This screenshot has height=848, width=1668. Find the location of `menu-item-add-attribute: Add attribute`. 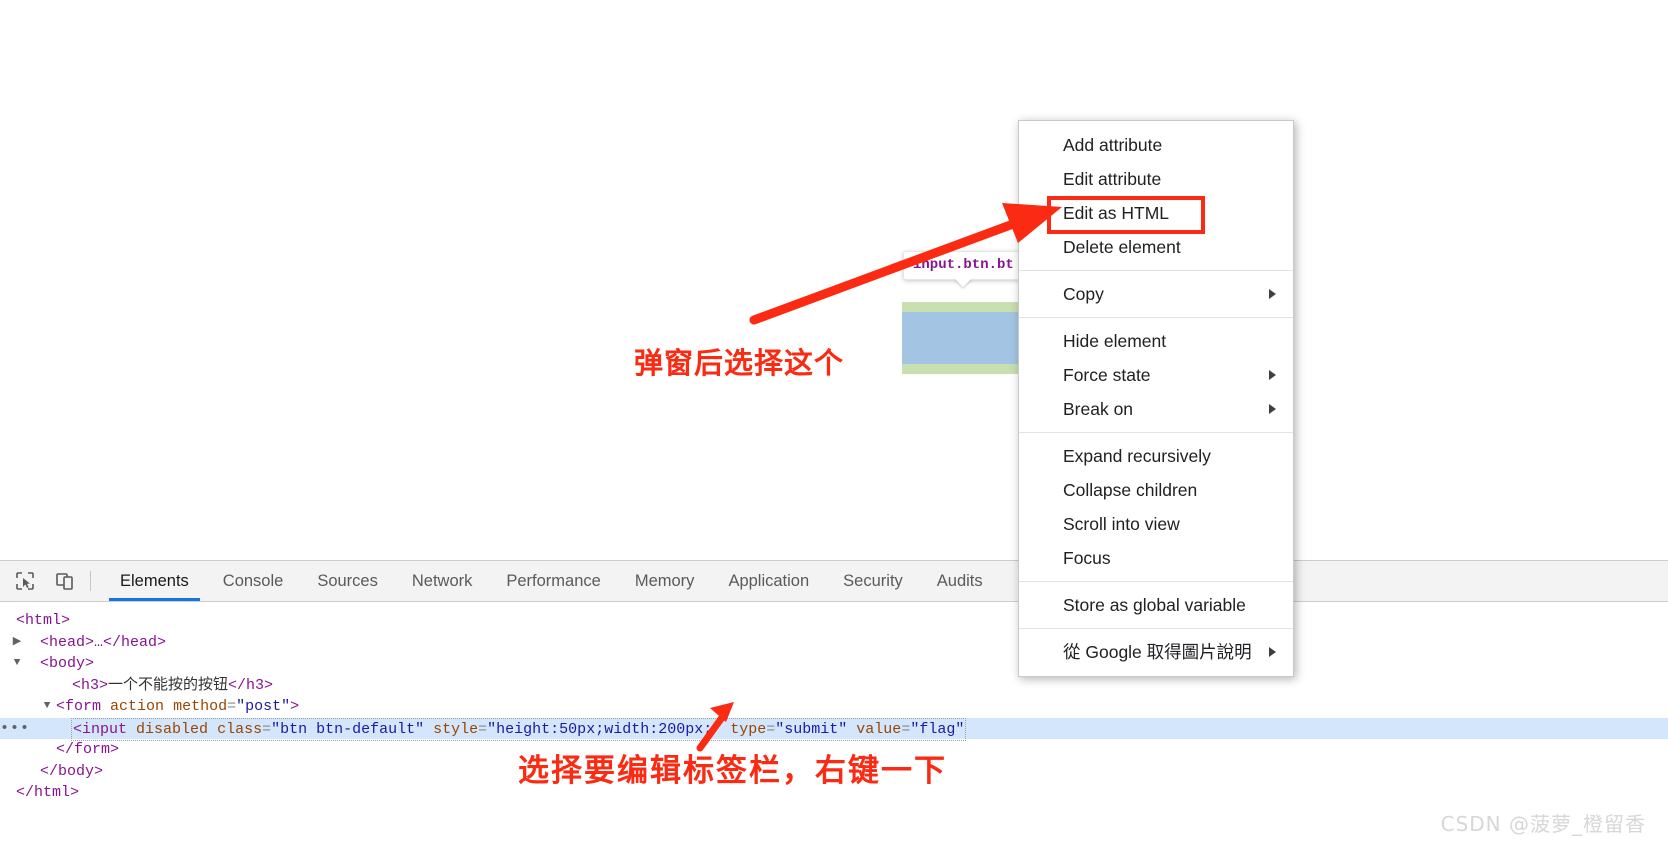

menu-item-add-attribute: Add attribute is located at coordinates (1156, 145).